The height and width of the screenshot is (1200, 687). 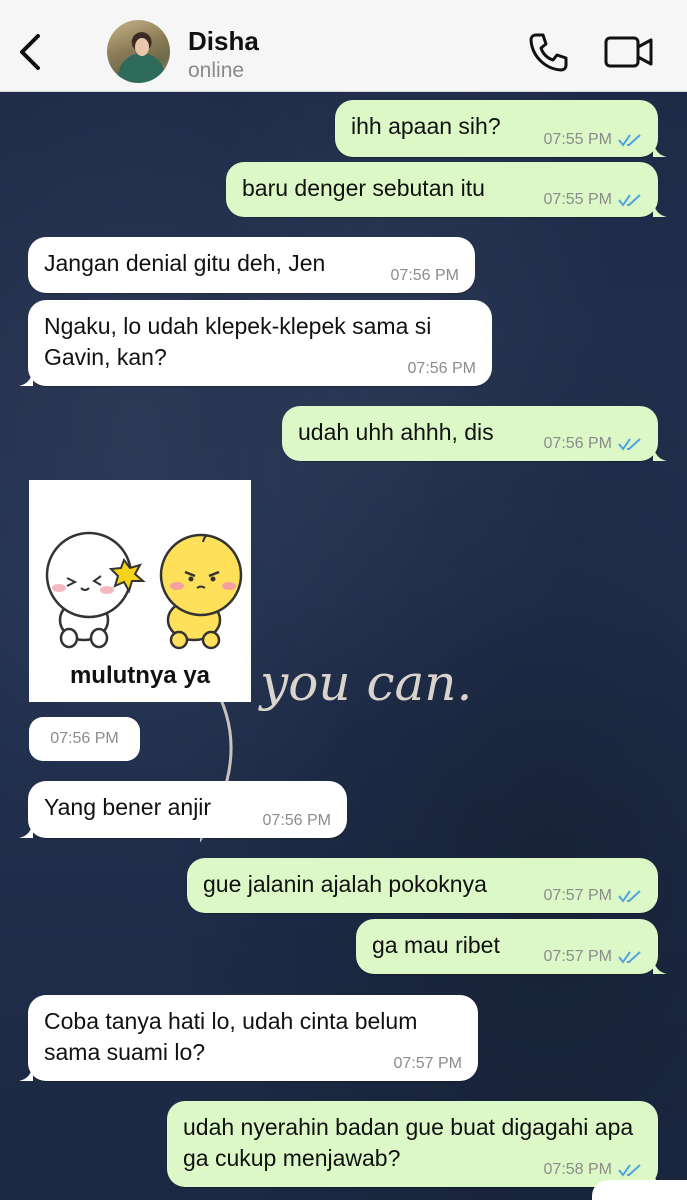 I want to click on chevron-left-icon, so click(x=30, y=52).